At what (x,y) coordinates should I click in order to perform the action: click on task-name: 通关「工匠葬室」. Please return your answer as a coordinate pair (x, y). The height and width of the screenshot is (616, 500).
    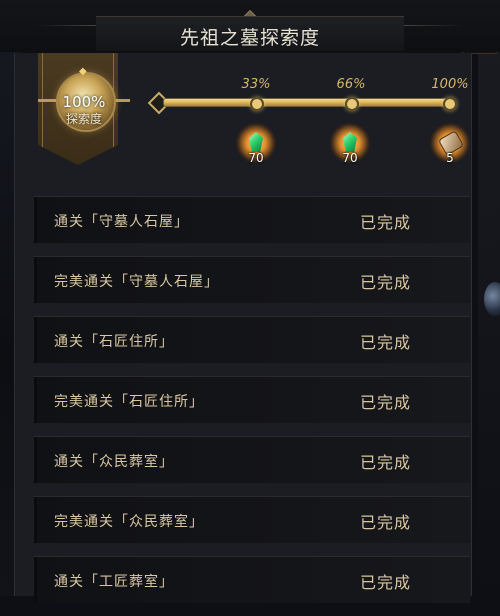
    Looking at the image, I should click on (114, 582).